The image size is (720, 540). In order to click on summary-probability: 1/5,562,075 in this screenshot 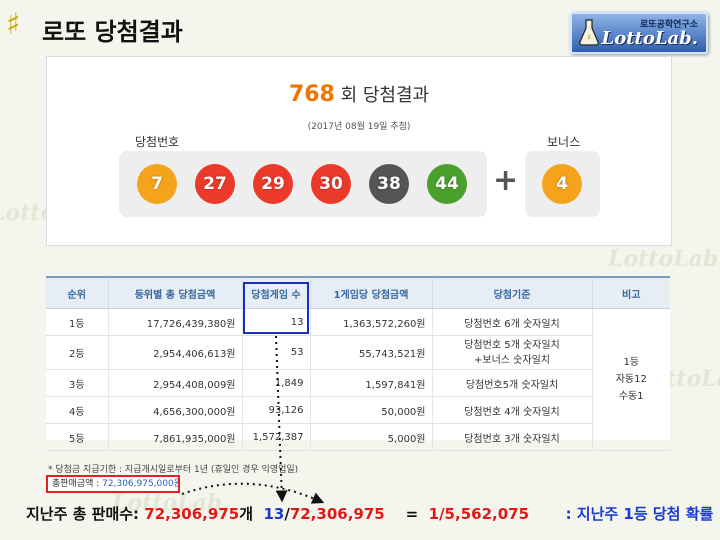, I will do `click(479, 514)`.